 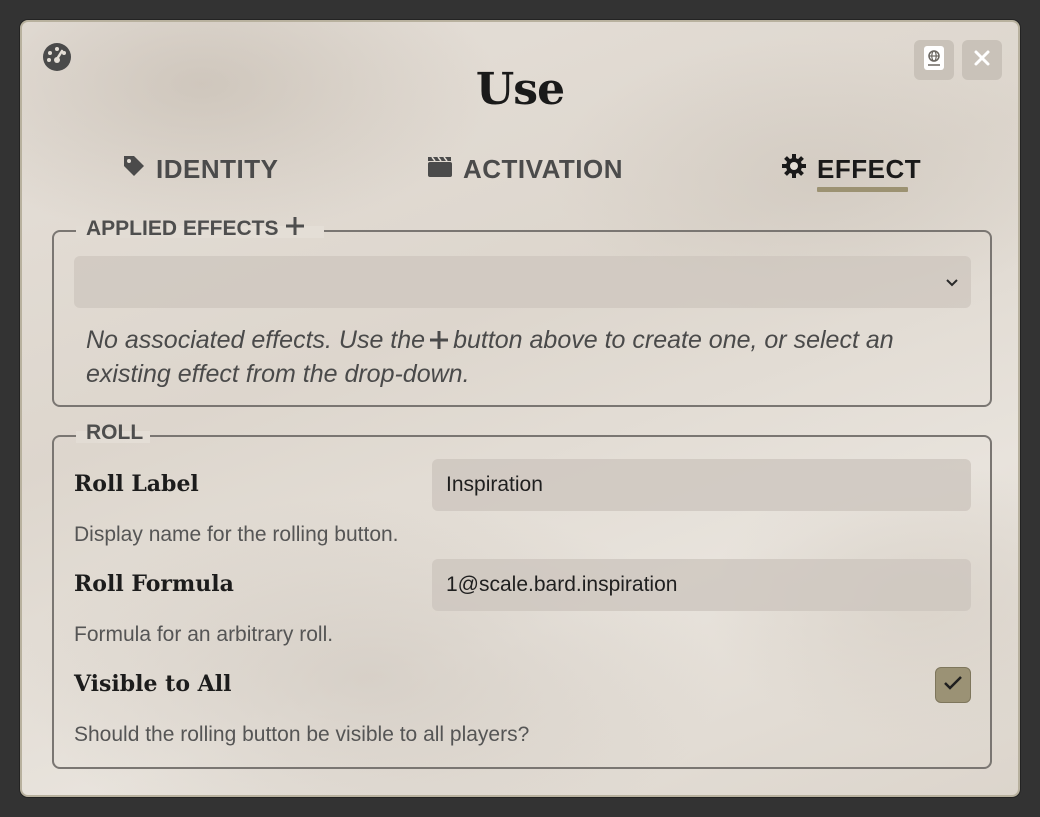 What do you see at coordinates (153, 684) in the screenshot?
I see `visible-to-all-label: Visible to All` at bounding box center [153, 684].